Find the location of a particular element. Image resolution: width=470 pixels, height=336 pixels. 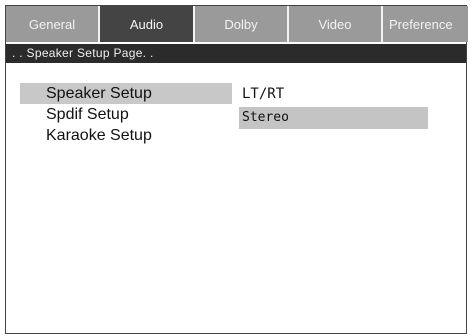

tab-bar: General Audio Dolby Video Preference is located at coordinates (237, 24).